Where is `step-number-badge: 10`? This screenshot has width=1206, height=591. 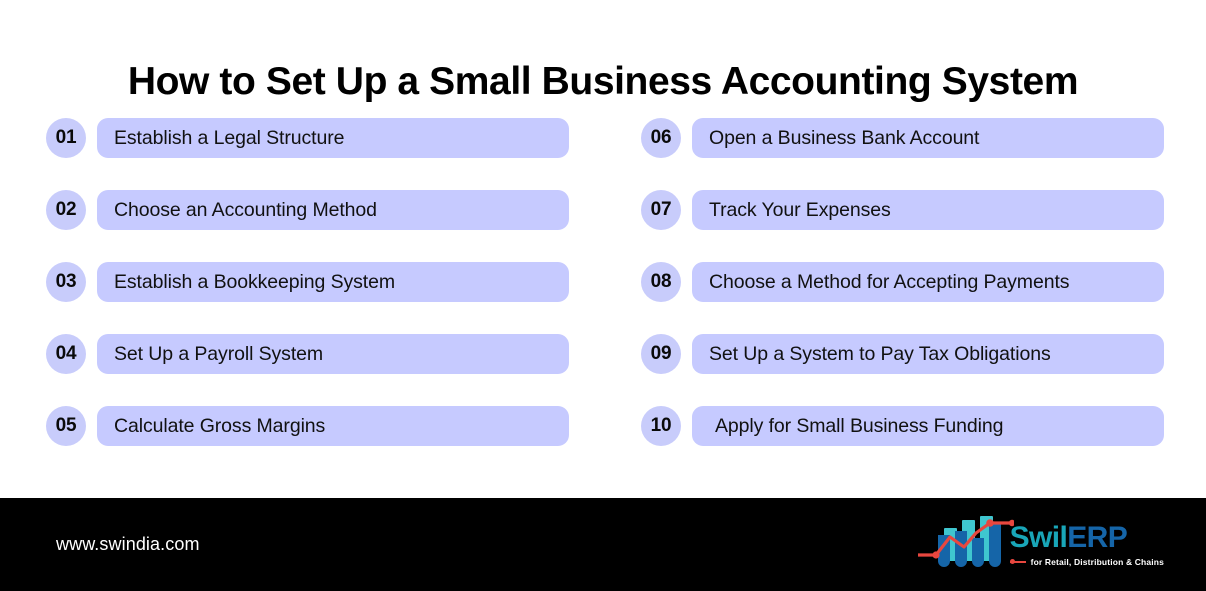
step-number-badge: 10 is located at coordinates (661, 426).